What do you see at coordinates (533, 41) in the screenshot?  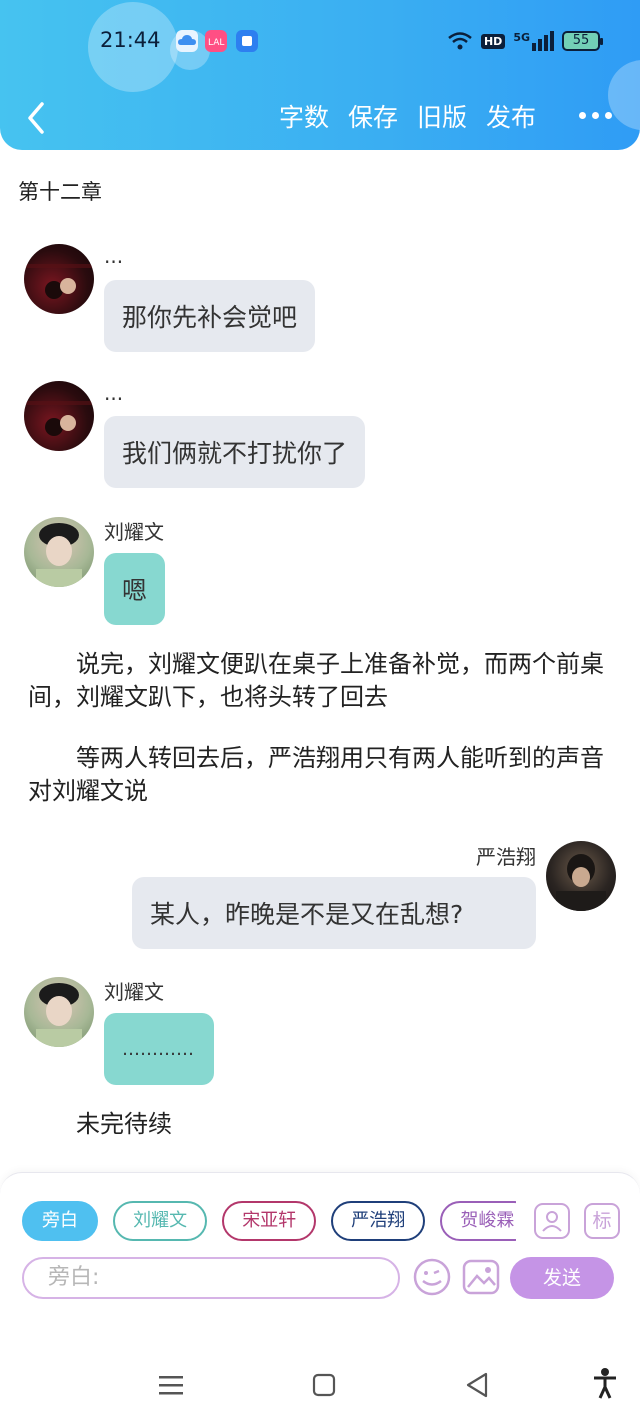 I see `signal-icon: 5G` at bounding box center [533, 41].